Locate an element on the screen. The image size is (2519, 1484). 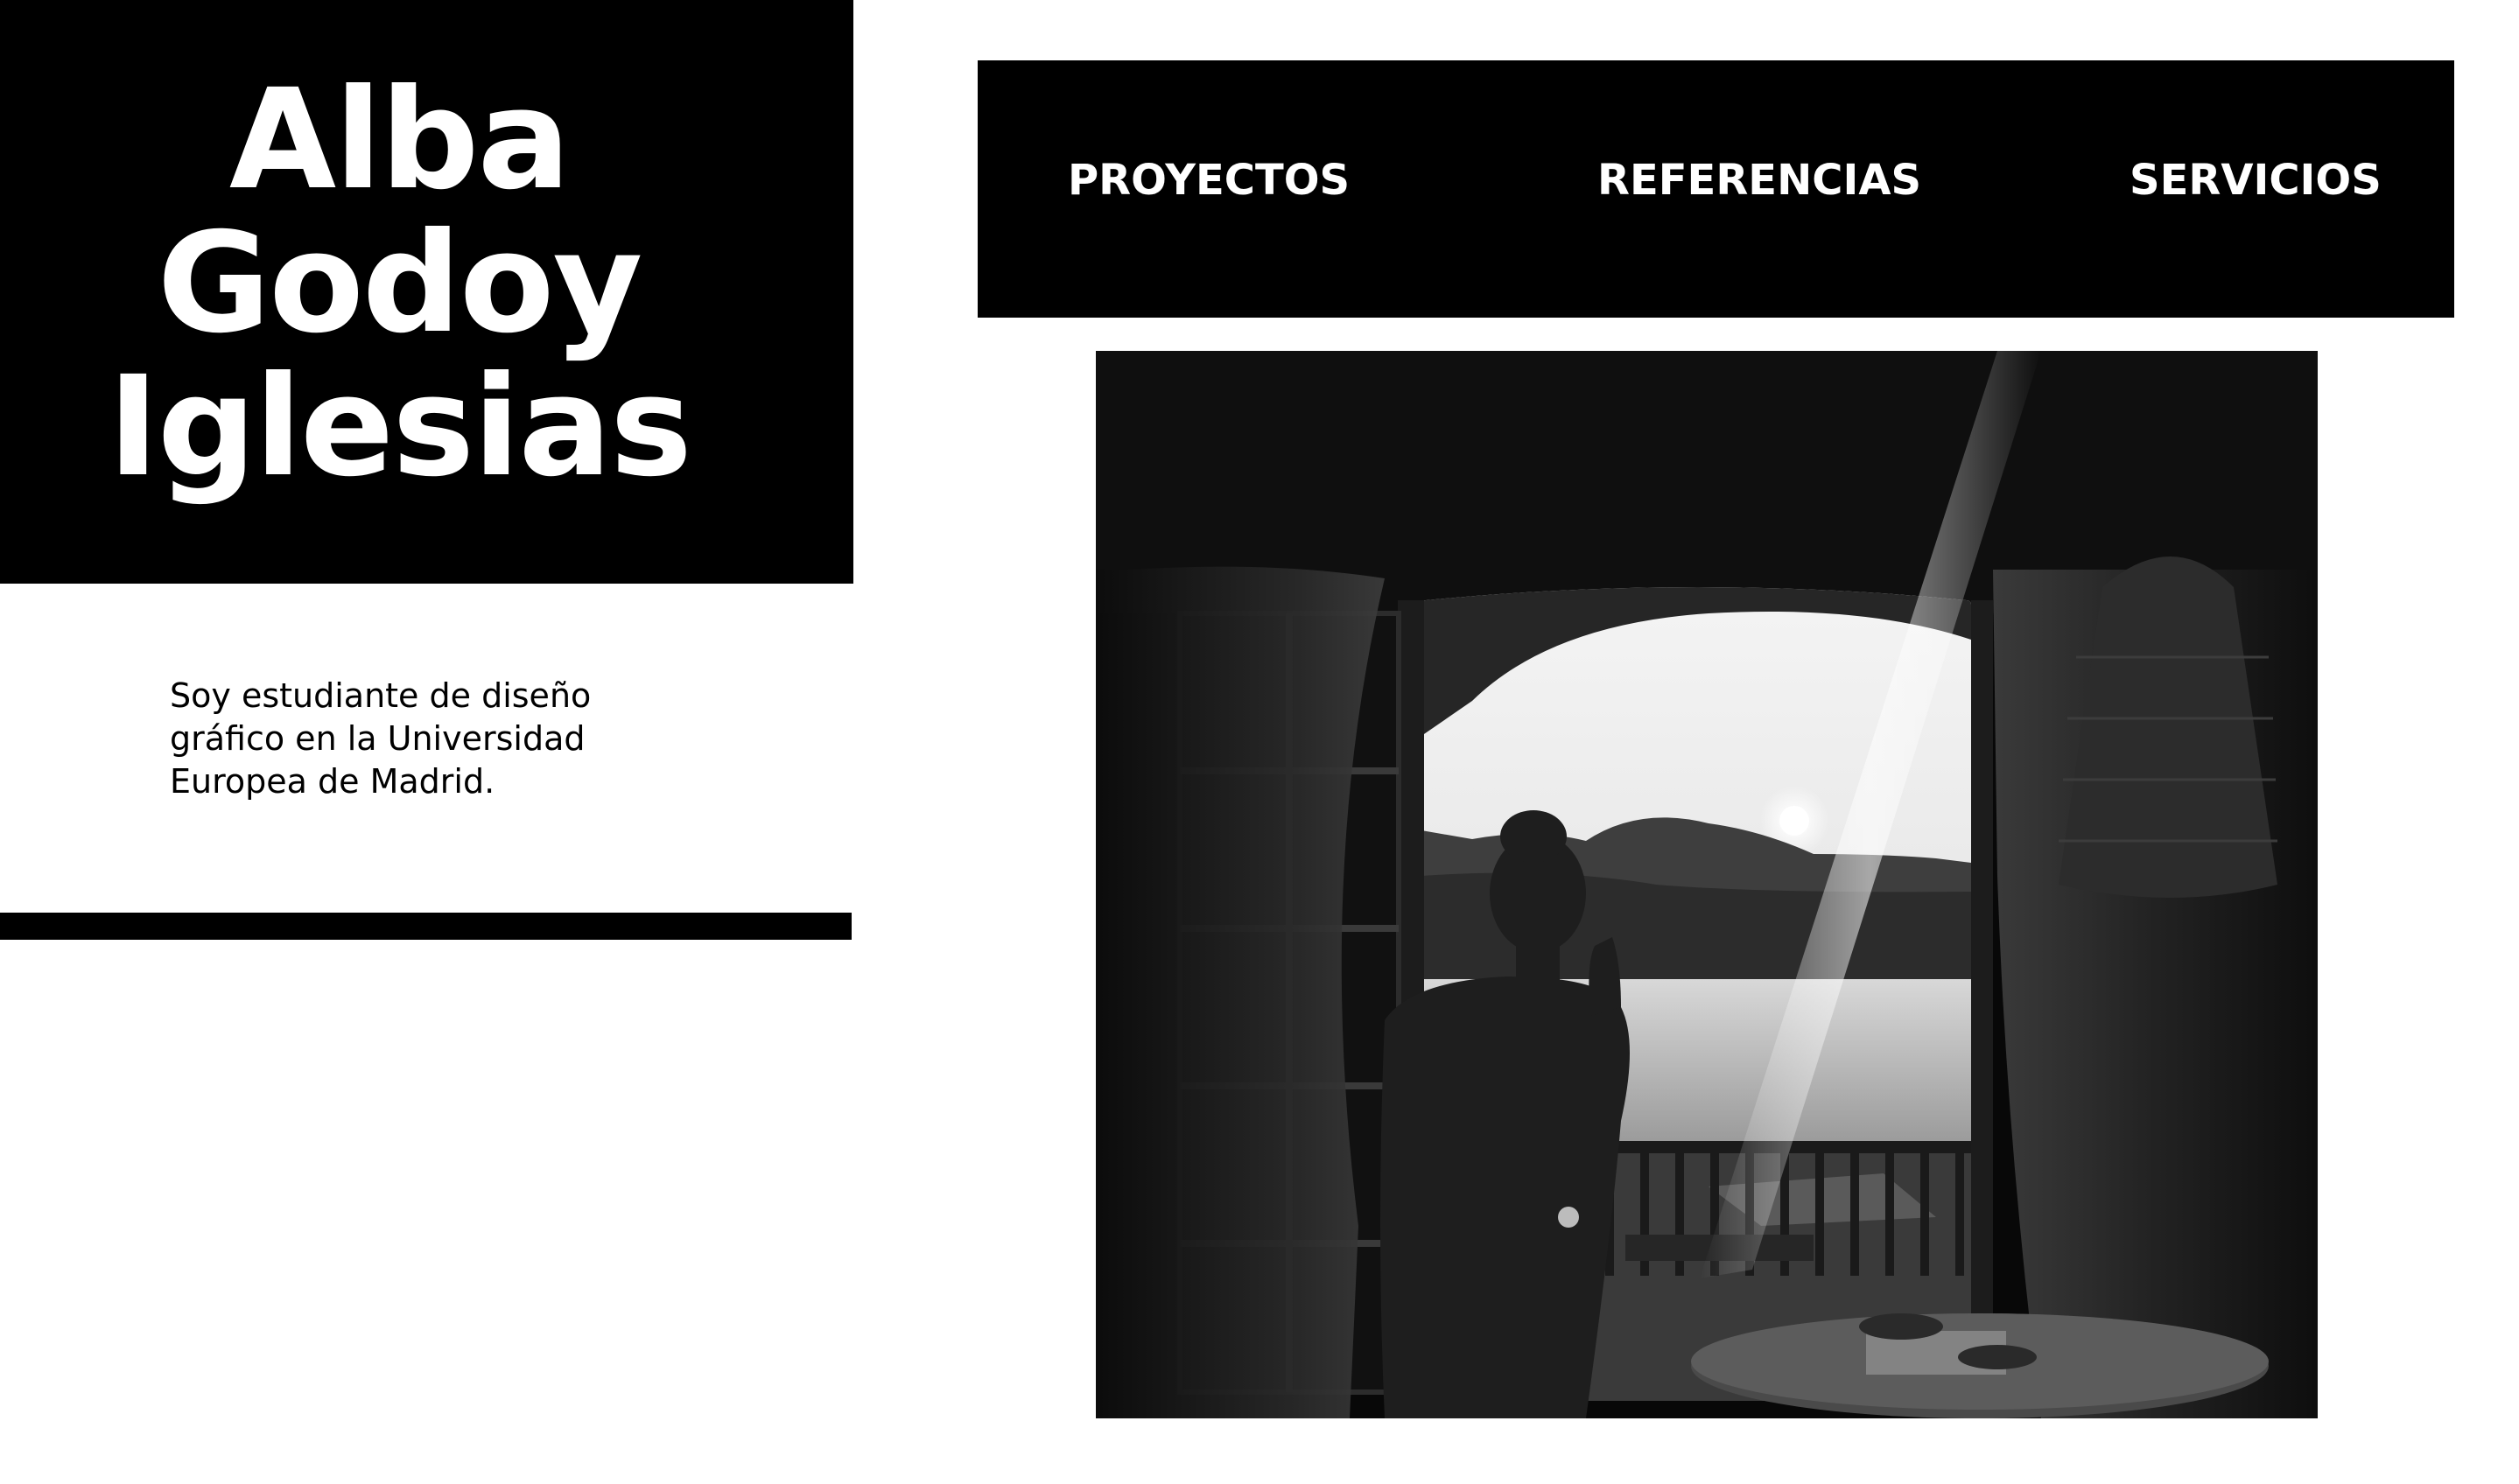
page-title: Alba Godoy Iglesias is located at coordinates (399, 283).